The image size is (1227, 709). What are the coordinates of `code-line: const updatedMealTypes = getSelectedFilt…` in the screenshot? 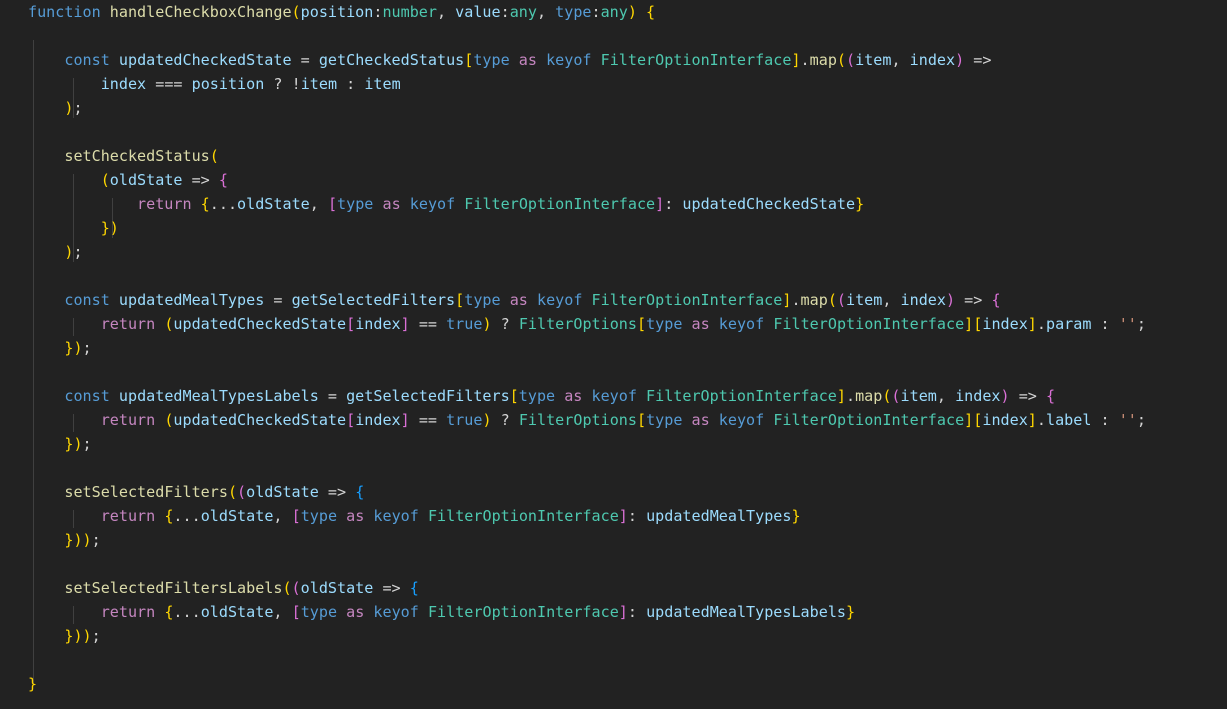 It's located at (532, 300).